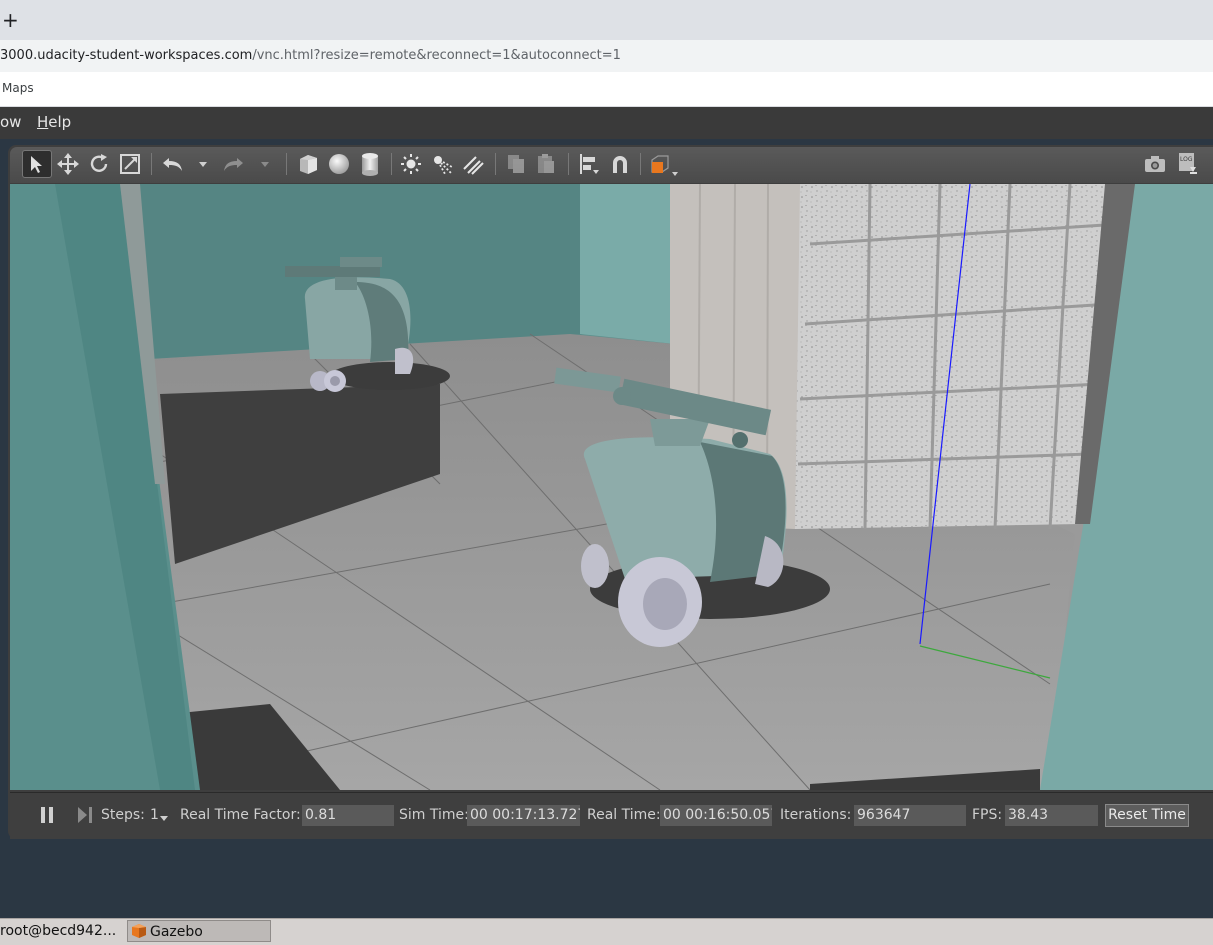 Image resolution: width=1213 pixels, height=945 pixels. Describe the element at coordinates (85, 815) in the screenshot. I see `step-icon` at that location.